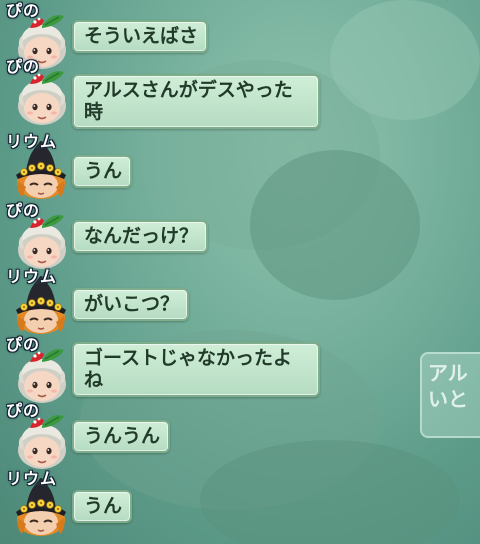 The image size is (480, 544). What do you see at coordinates (196, 101) in the screenshot?
I see `message-bubble: アルスさんがデスやった時` at bounding box center [196, 101].